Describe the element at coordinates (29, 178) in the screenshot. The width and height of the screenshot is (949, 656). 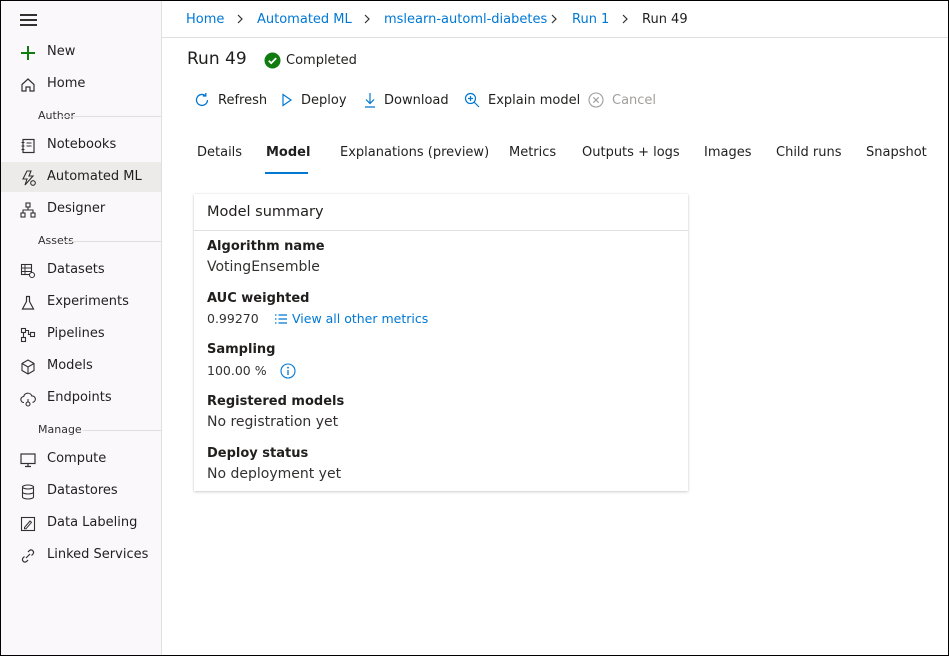
I see `automated-ml-icon` at that location.